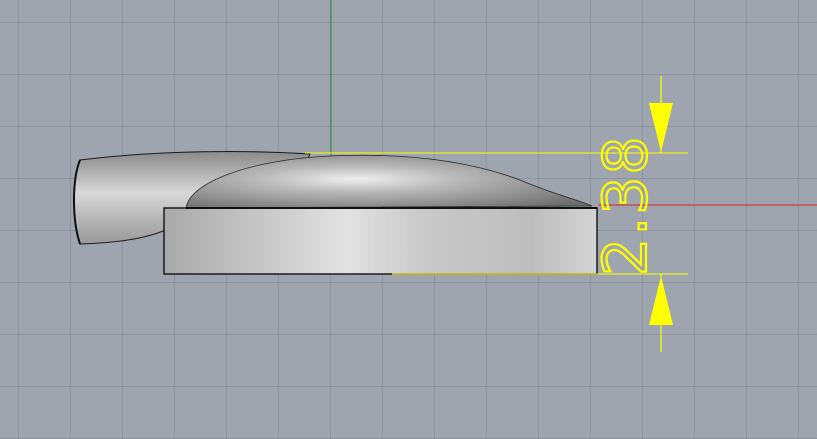  What do you see at coordinates (626, 205) in the screenshot?
I see `dimension-value: 2.38` at bounding box center [626, 205].